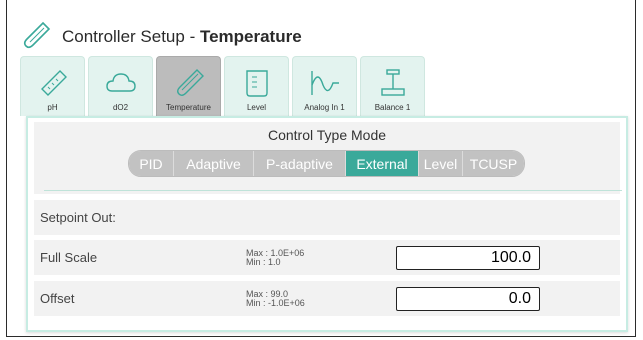  What do you see at coordinates (468, 257) in the screenshot?
I see `full-scale-input` at bounding box center [468, 257].